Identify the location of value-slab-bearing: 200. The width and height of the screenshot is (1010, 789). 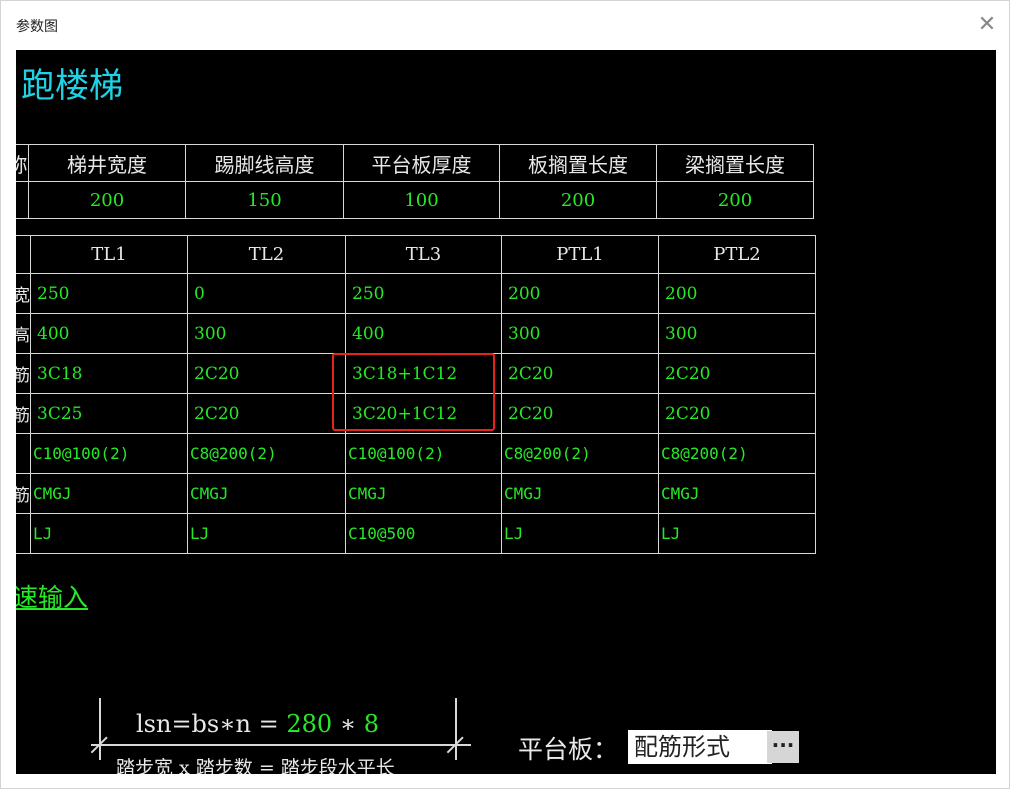
(578, 200).